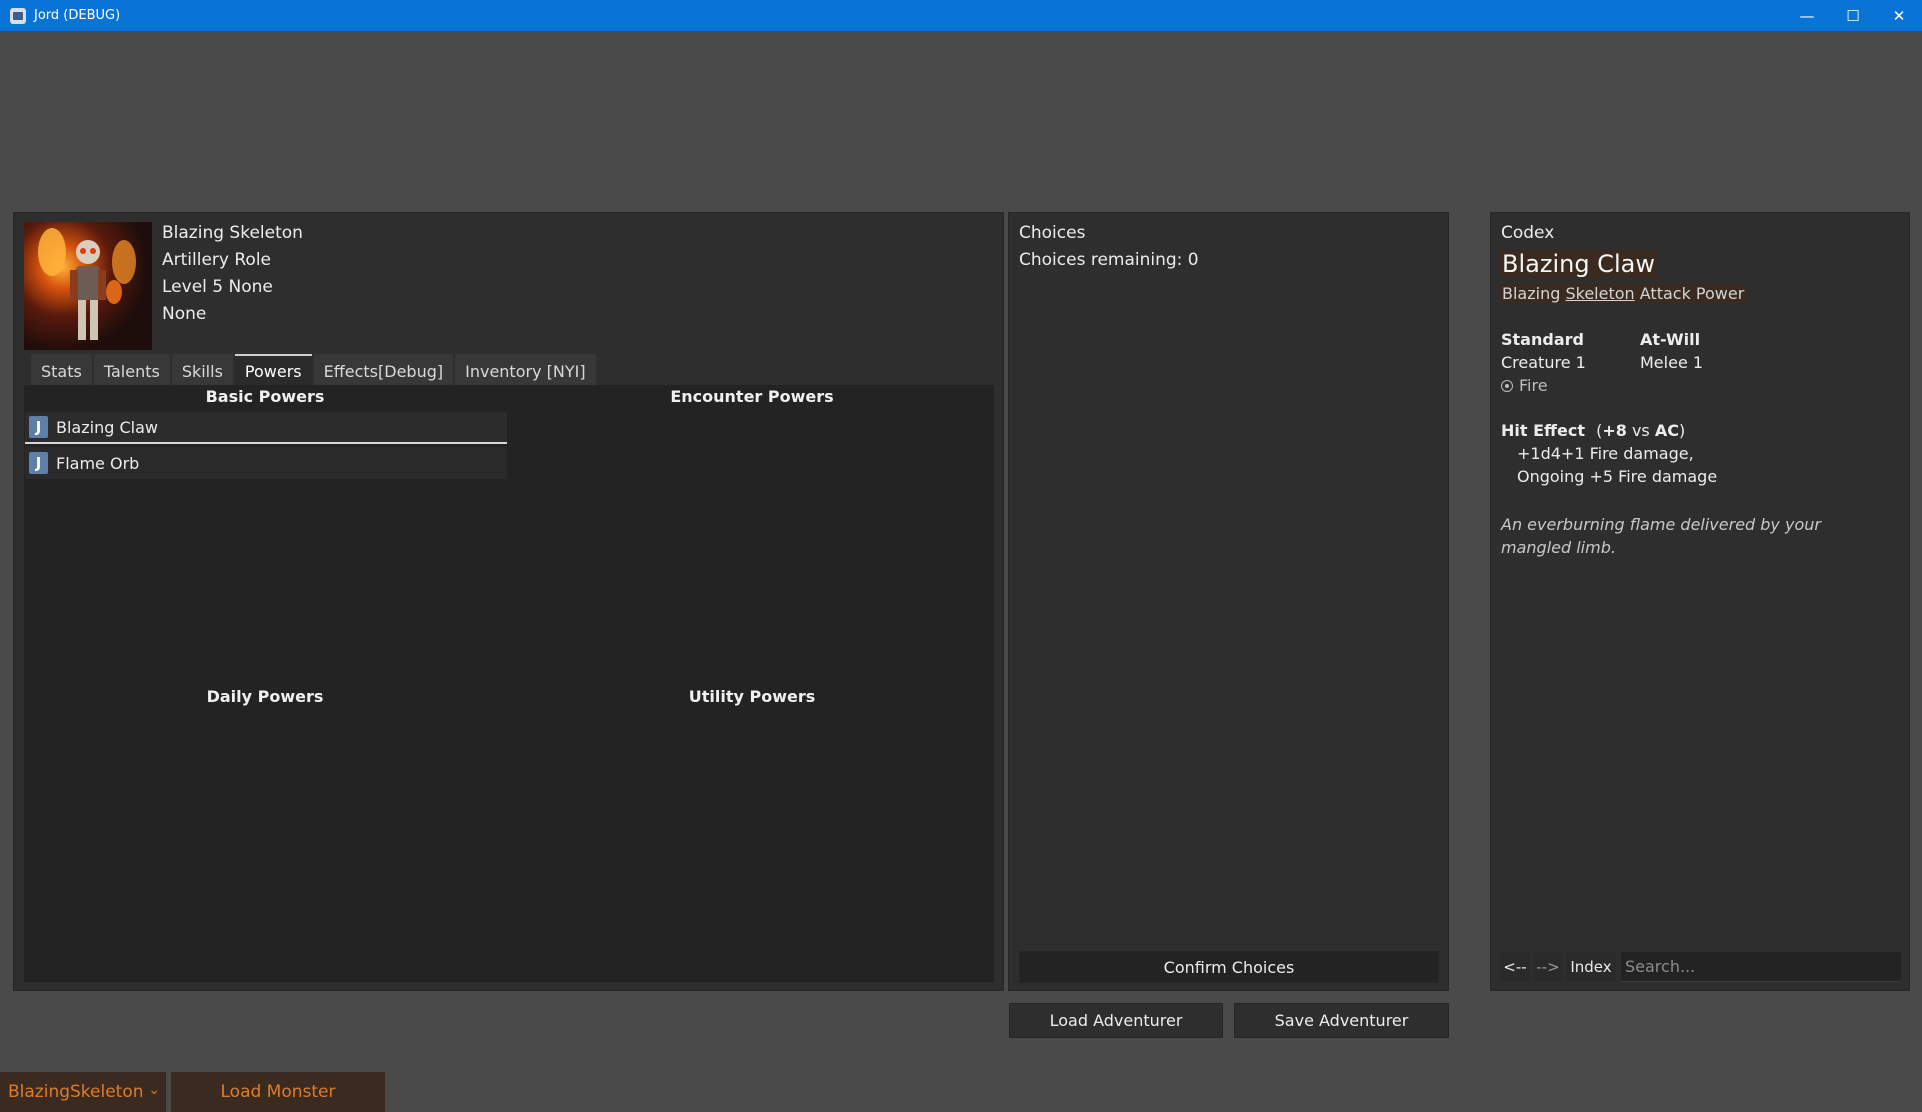  Describe the element at coordinates (202, 369) in the screenshot. I see `tab-skills: Skills` at that location.